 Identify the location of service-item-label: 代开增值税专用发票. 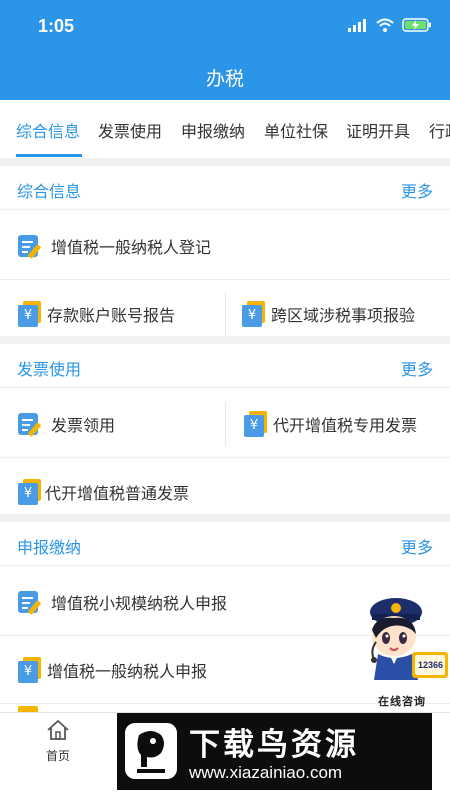
(345, 425).